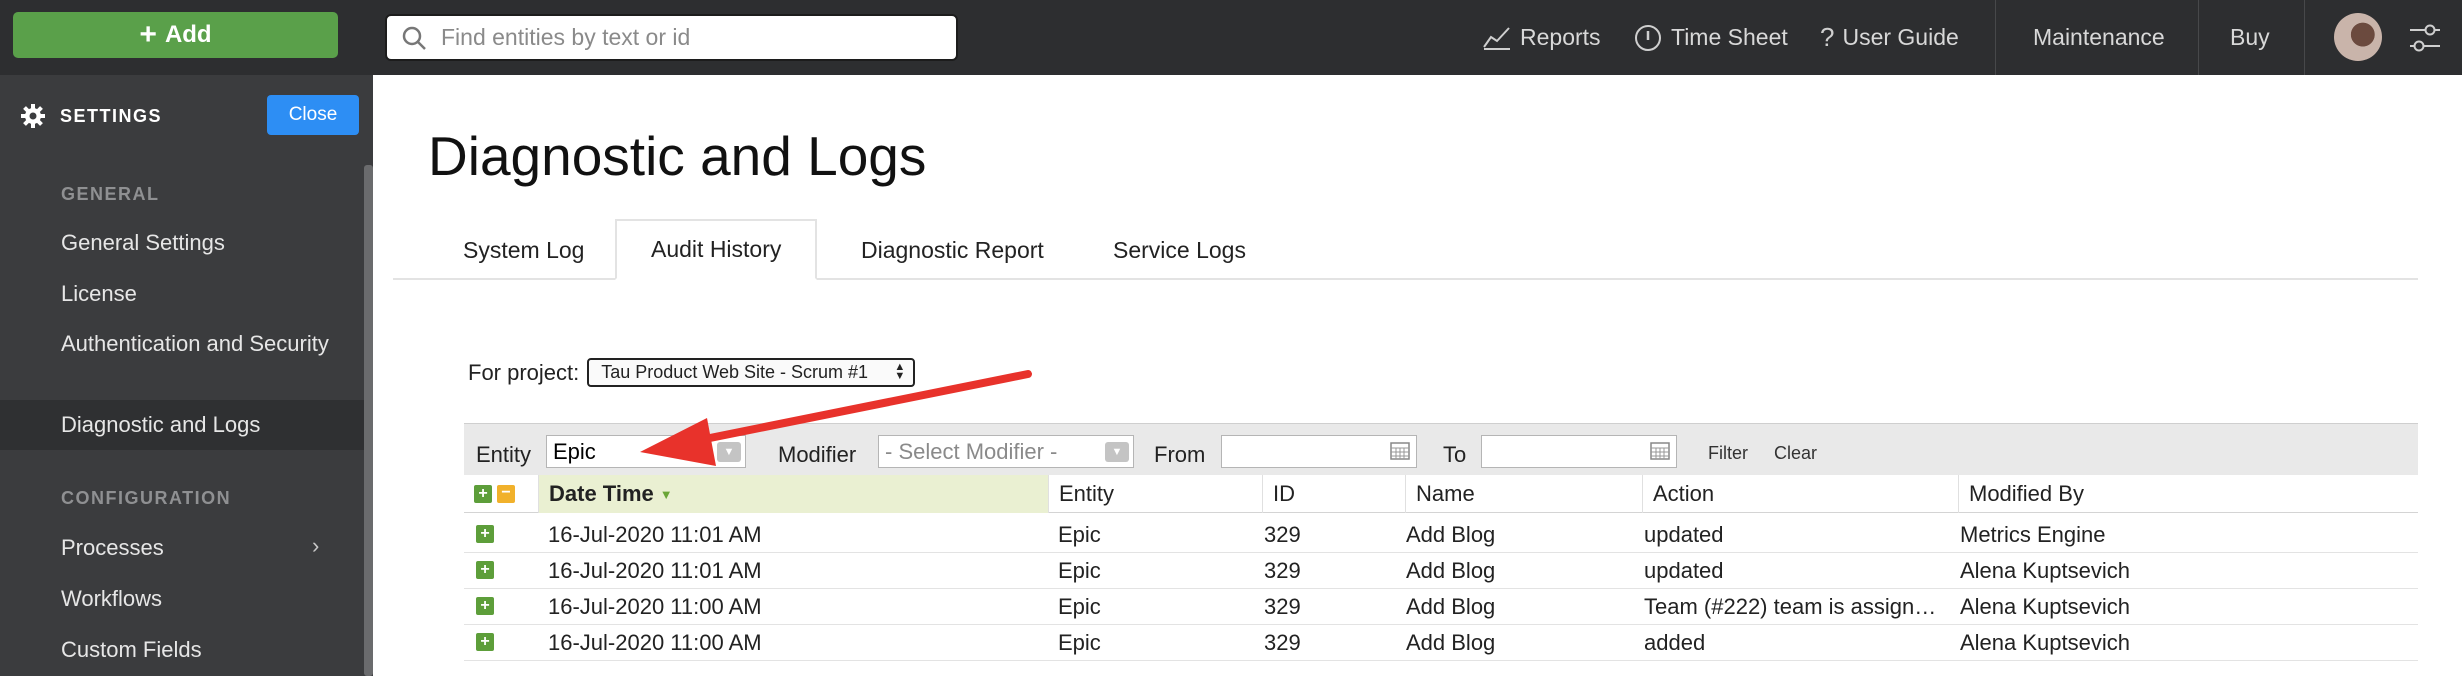  Describe the element at coordinates (523, 250) in the screenshot. I see `tab-system-log: System Log` at that location.